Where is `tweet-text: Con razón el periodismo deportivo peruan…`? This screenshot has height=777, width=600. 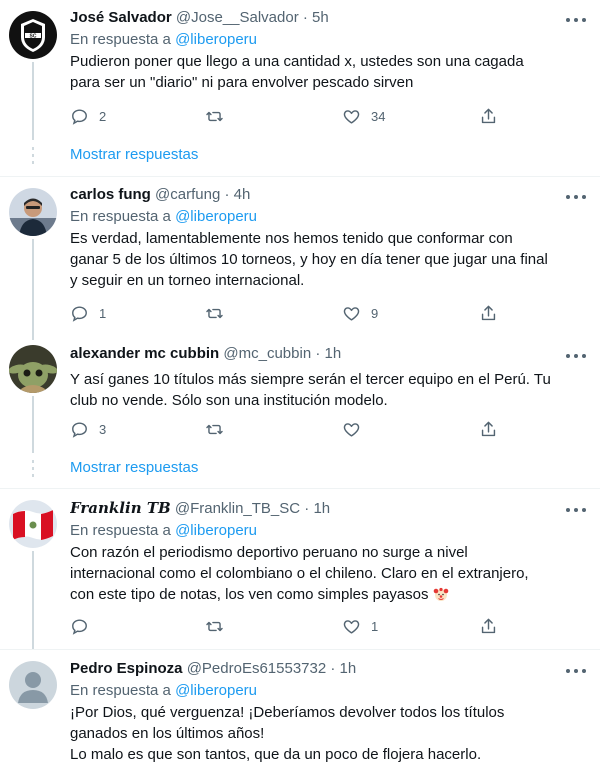 tweet-text: Con razón el periodismo deportivo peruan… is located at coordinates (317, 573).